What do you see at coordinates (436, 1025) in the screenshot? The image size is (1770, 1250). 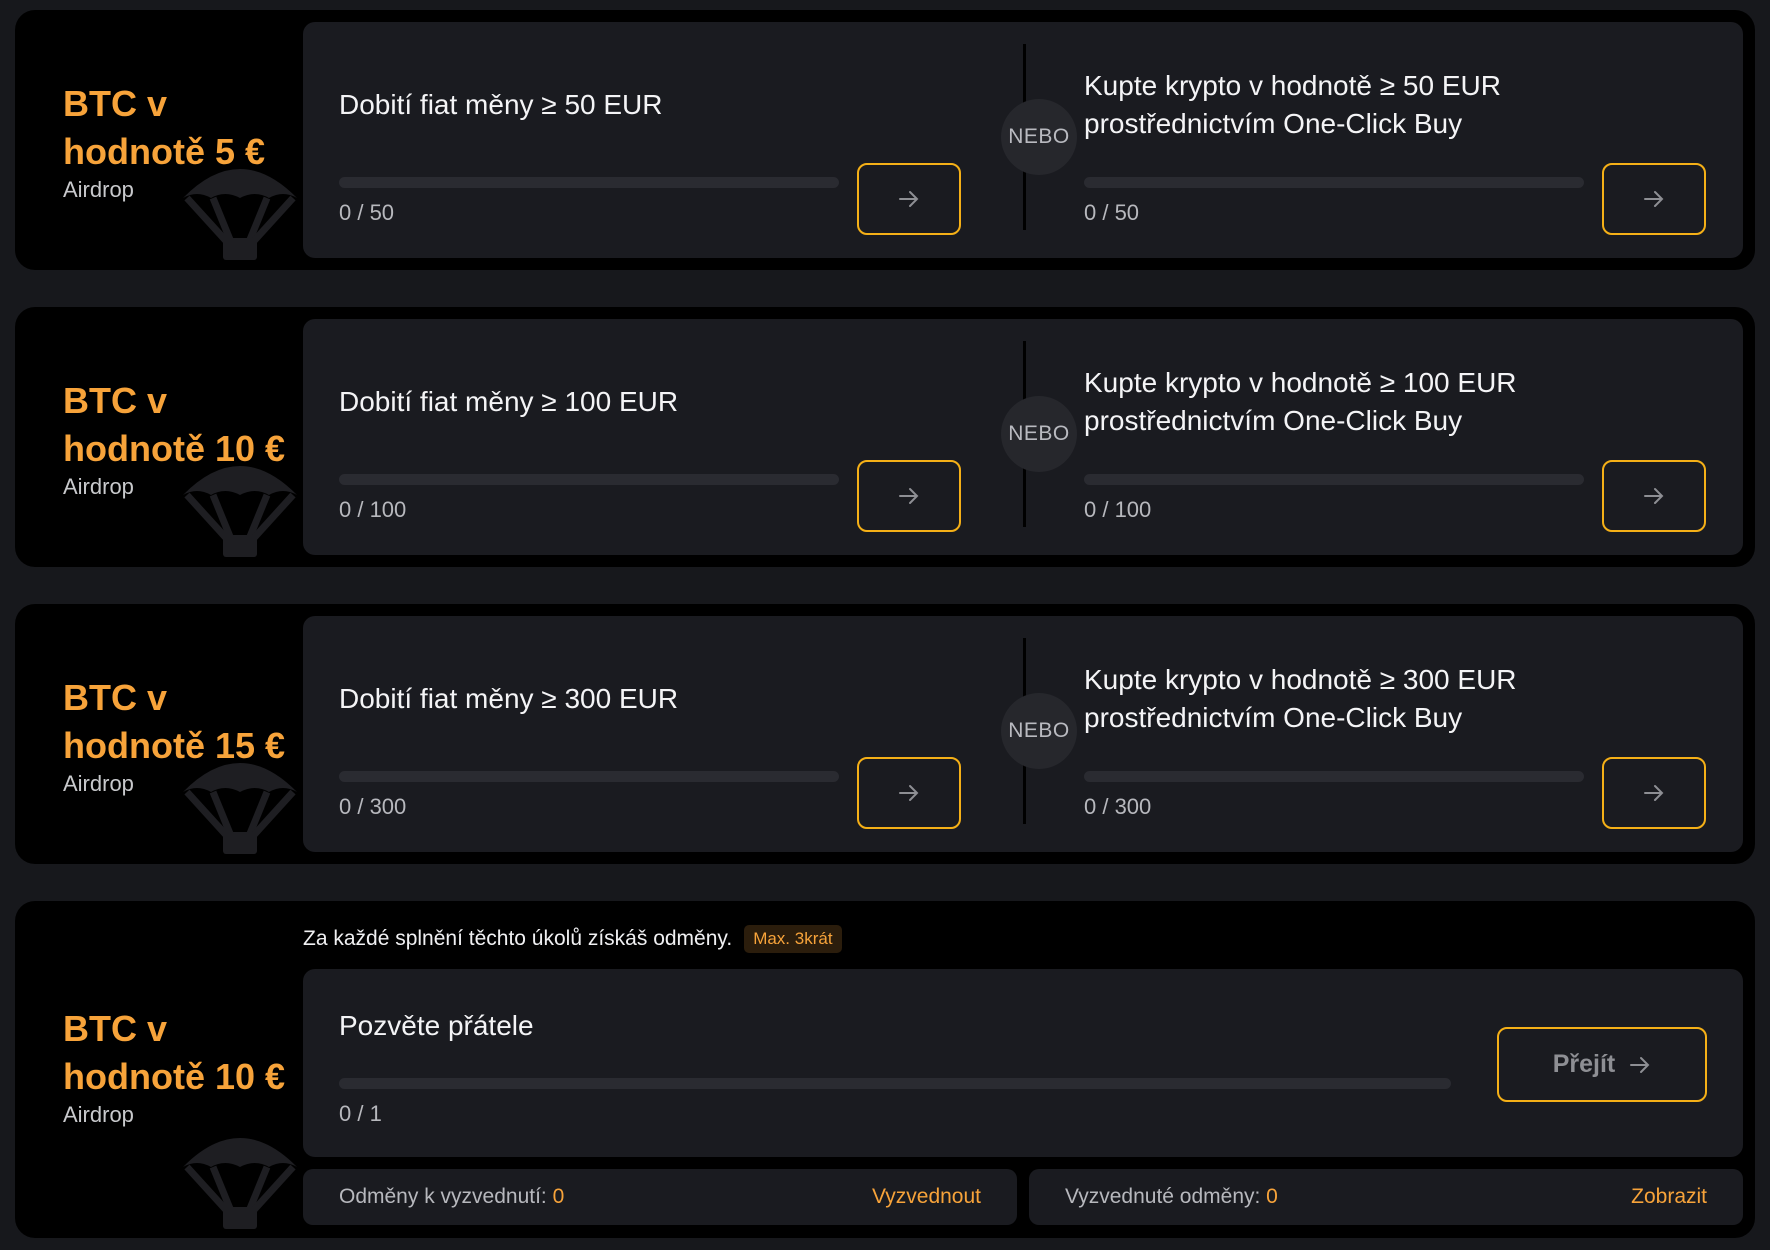 I see `task-title: Pozvěte přátele` at bounding box center [436, 1025].